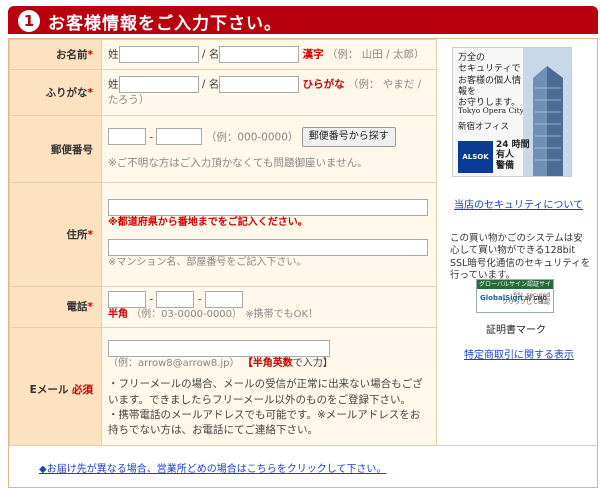 The height and width of the screenshot is (494, 600). Describe the element at coordinates (55, 389) in the screenshot. I see `email-label: Eメール 必須` at that location.